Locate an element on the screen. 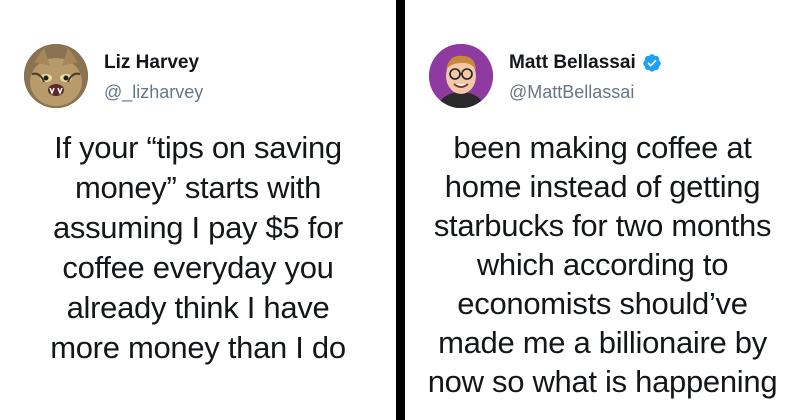 The height and width of the screenshot is (420, 800). verified-badge-icon is located at coordinates (651, 63).